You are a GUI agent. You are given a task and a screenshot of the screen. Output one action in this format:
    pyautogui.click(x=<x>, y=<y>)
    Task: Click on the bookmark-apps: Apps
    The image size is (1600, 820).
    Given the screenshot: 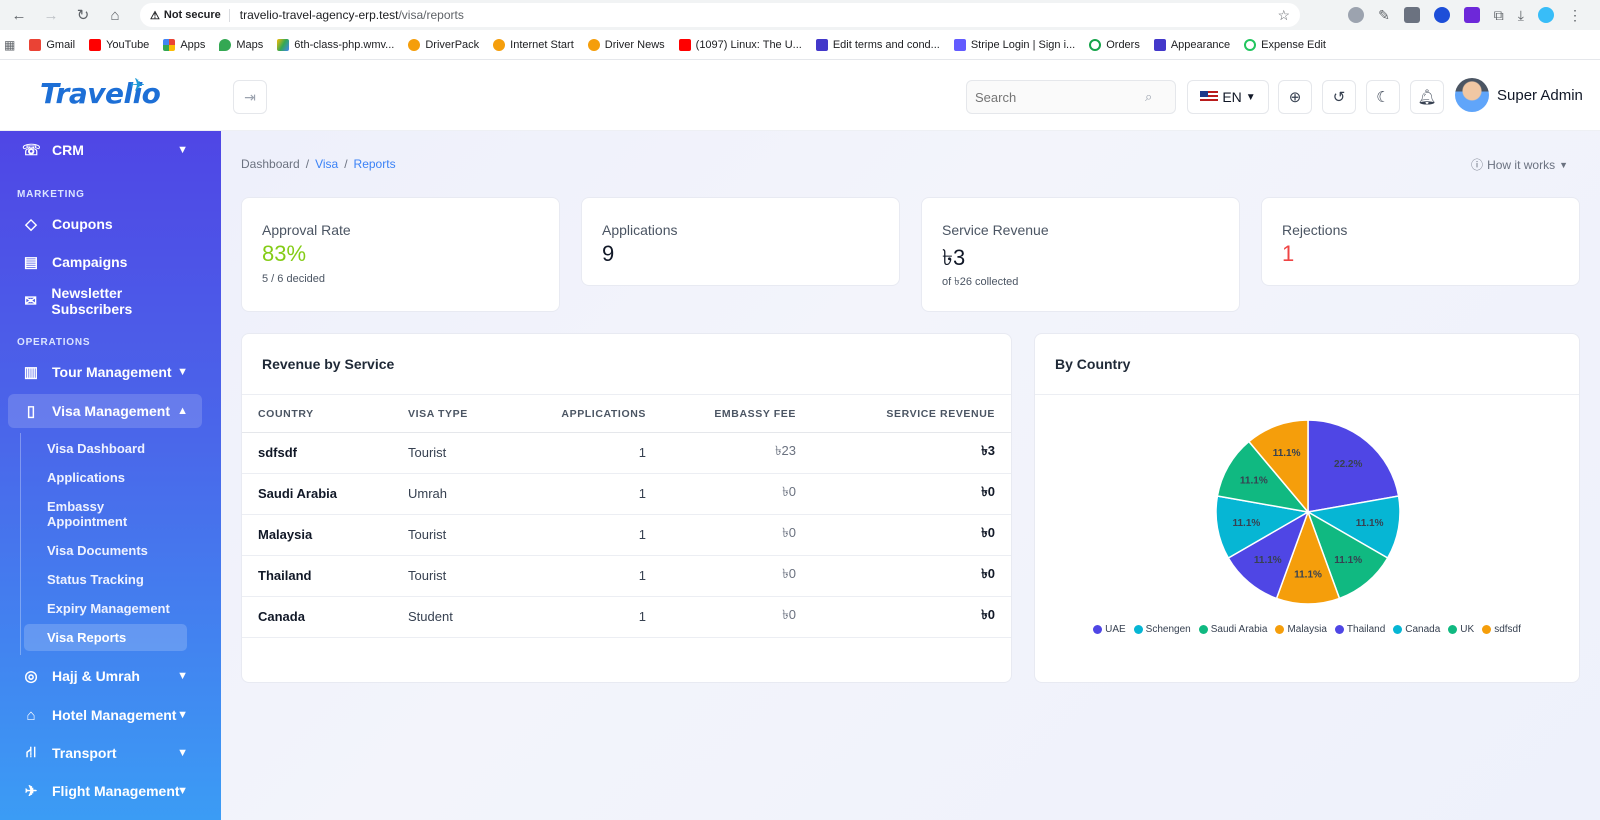 What is the action you would take?
    pyautogui.click(x=184, y=44)
    